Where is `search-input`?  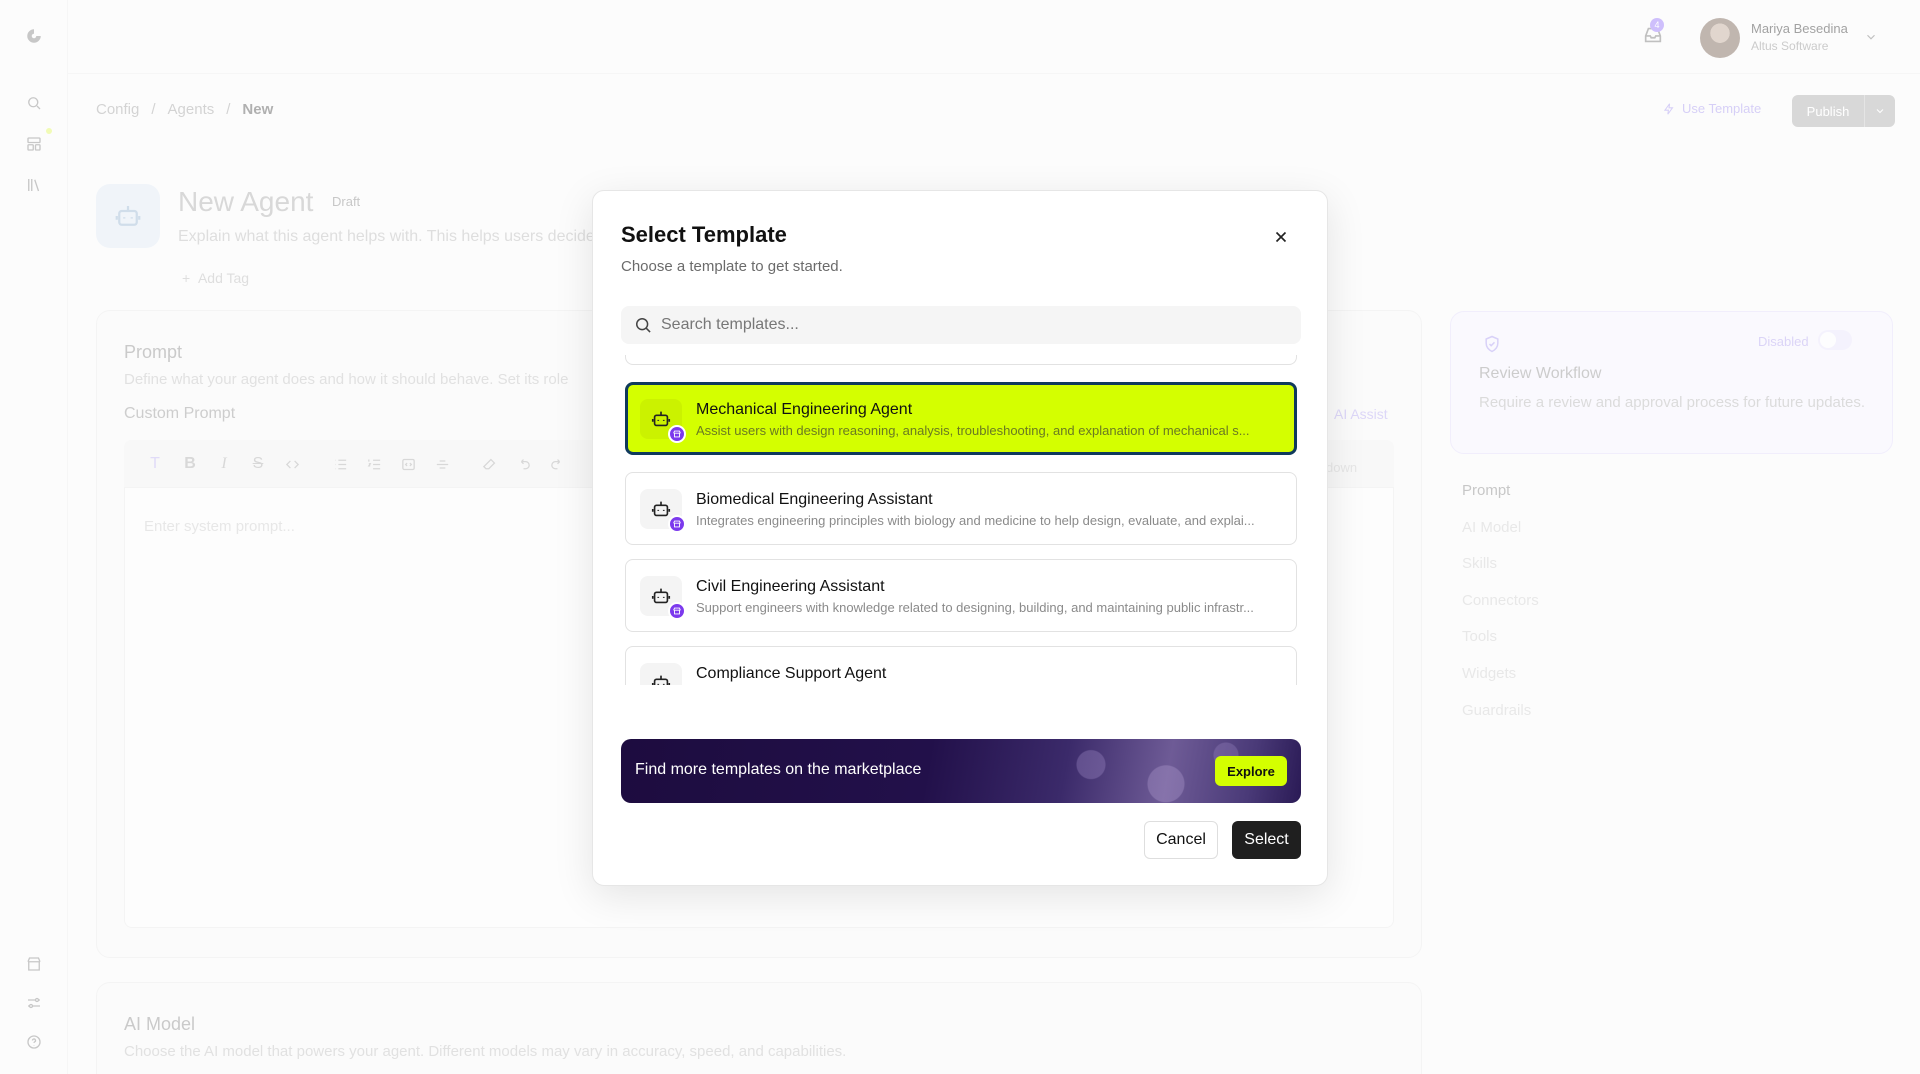 search-input is located at coordinates (976, 325).